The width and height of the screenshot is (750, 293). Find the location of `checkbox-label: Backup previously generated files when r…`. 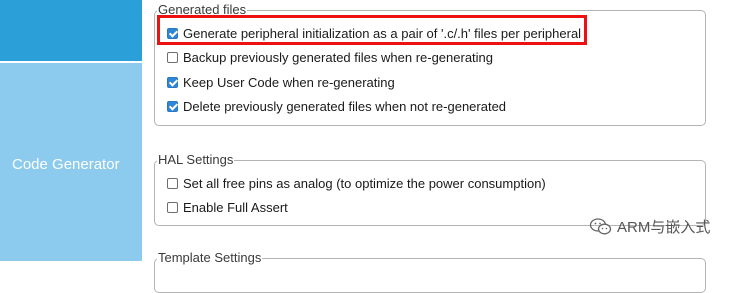

checkbox-label: Backup previously generated files when r… is located at coordinates (338, 57).